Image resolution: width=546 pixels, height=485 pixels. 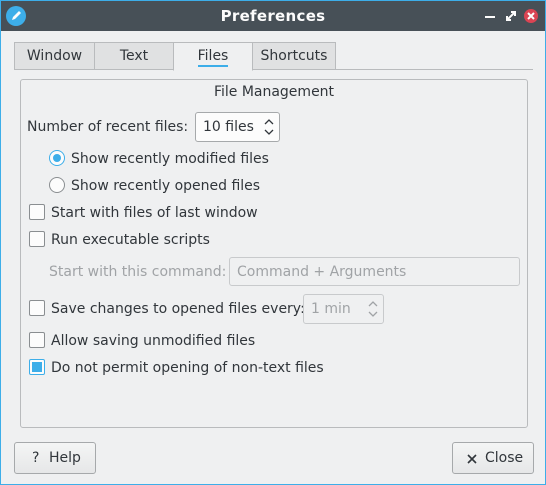 What do you see at coordinates (37, 340) in the screenshot?
I see `checkbox-allow-unmodified` at bounding box center [37, 340].